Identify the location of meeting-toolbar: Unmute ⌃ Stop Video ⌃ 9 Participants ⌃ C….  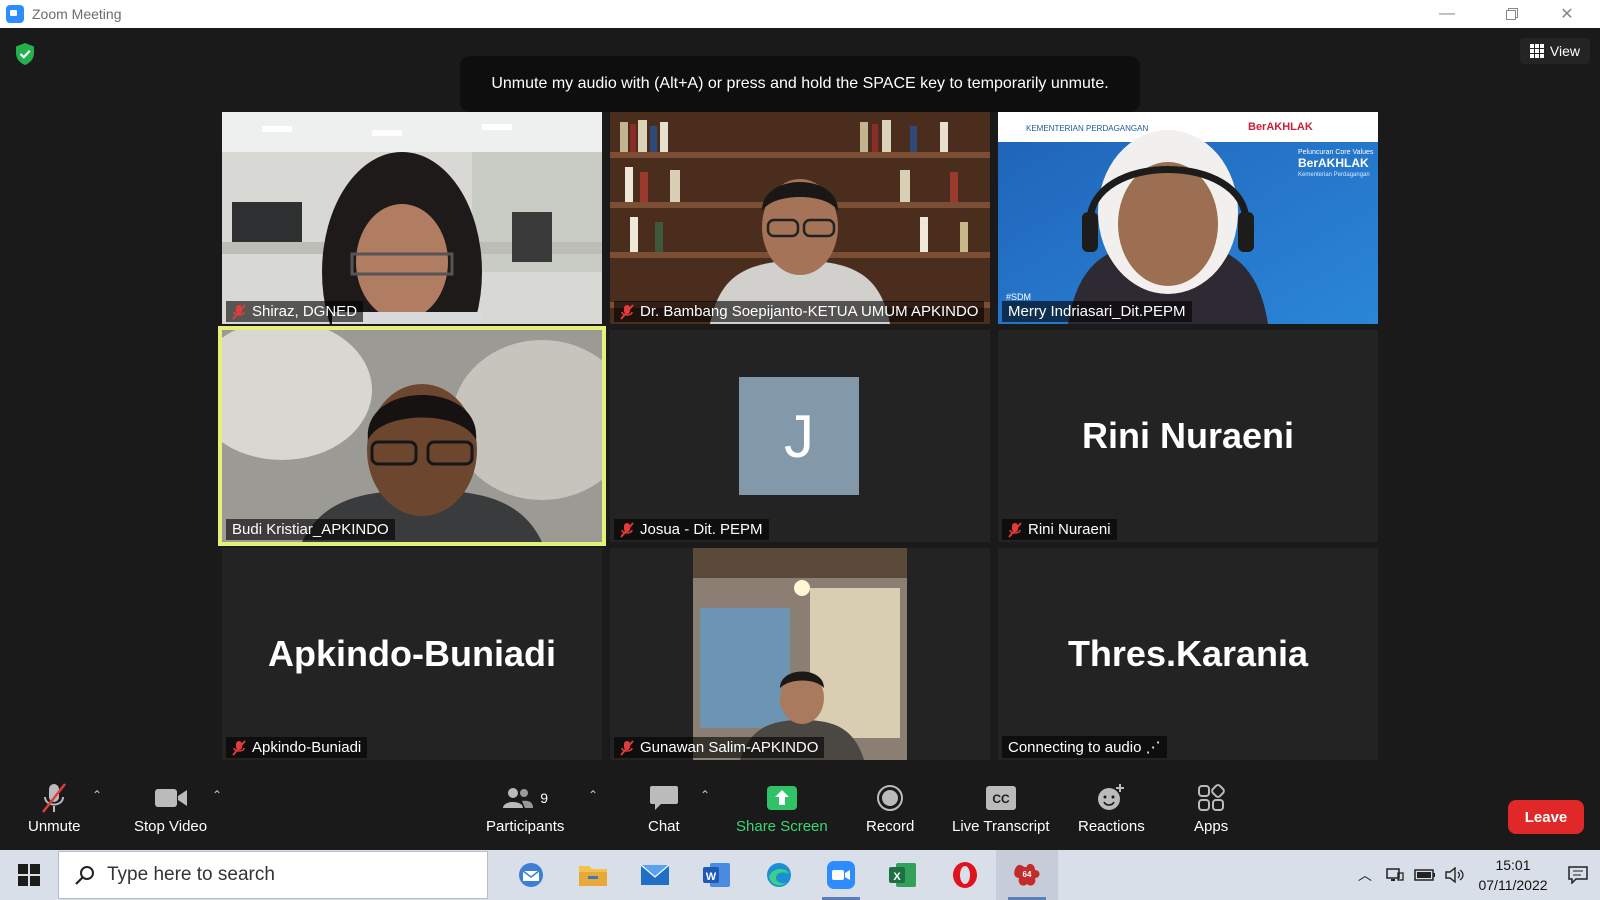
(800, 811).